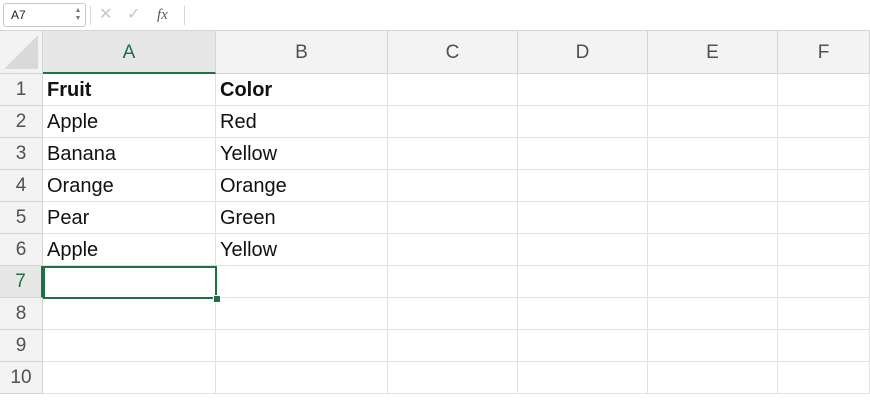 Image resolution: width=870 pixels, height=400 pixels. I want to click on cell-d6, so click(583, 250).